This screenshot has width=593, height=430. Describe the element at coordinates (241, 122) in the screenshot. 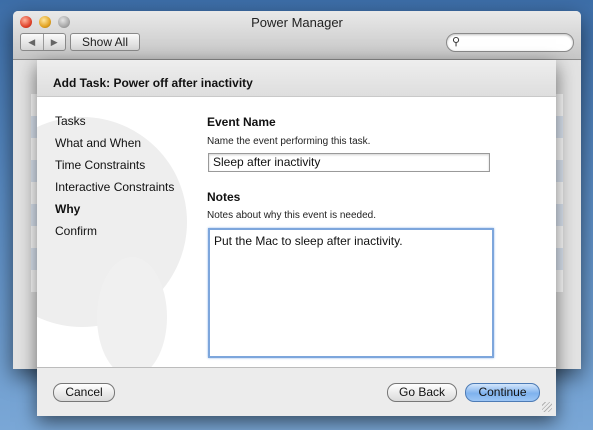

I see `event-name-title: Event Name` at that location.